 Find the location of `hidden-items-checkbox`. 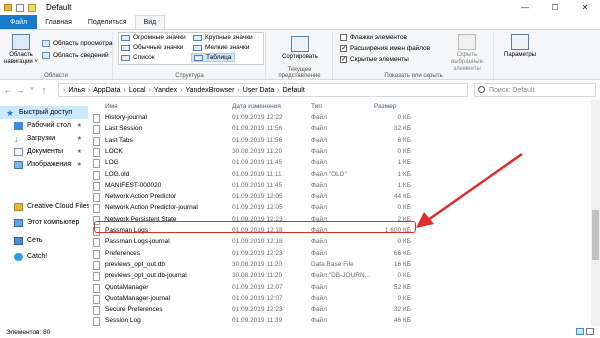

hidden-items-checkbox is located at coordinates (343, 59).